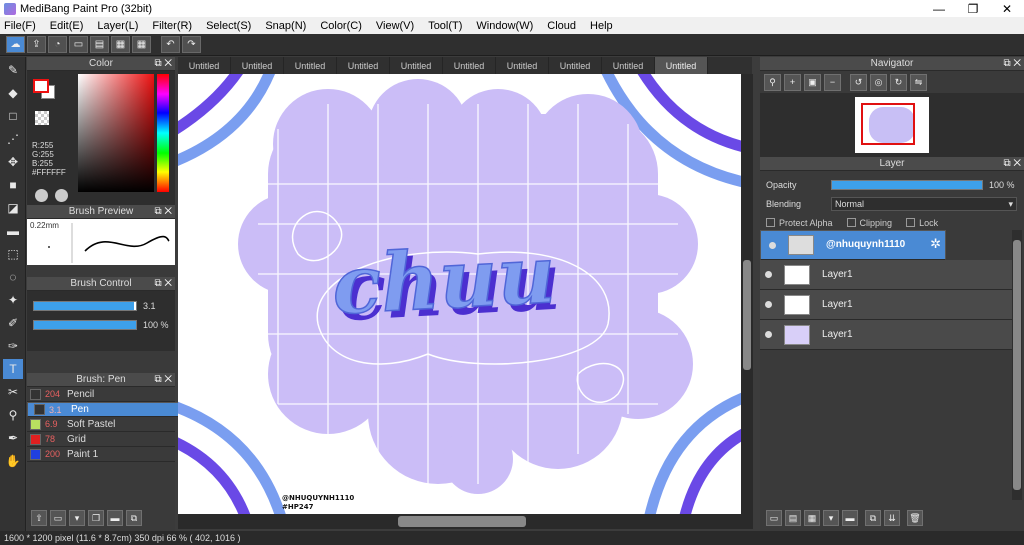 The image size is (1024, 545). What do you see at coordinates (61, 195) in the screenshot?
I see `swap-color-icon` at bounding box center [61, 195].